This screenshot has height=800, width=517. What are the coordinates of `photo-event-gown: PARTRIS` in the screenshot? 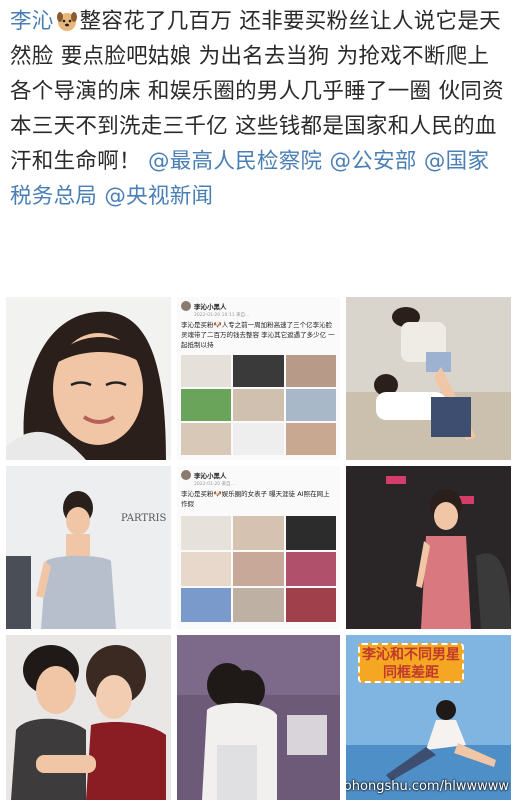 It's located at (88, 547).